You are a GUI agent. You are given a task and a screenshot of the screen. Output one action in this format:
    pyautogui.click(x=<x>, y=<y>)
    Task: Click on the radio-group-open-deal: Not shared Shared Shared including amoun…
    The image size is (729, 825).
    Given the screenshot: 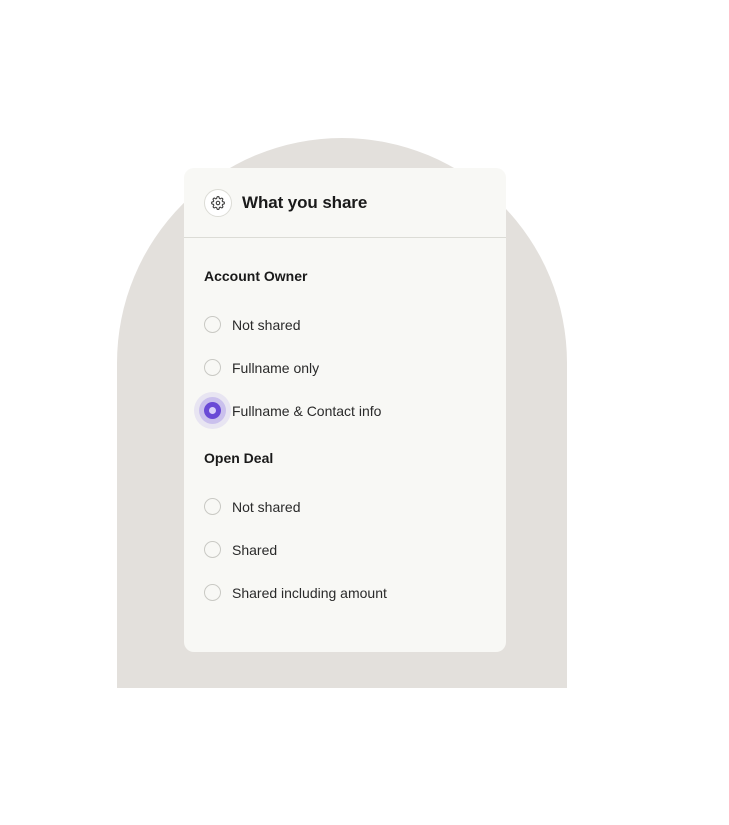 What is the action you would take?
    pyautogui.click(x=355, y=549)
    